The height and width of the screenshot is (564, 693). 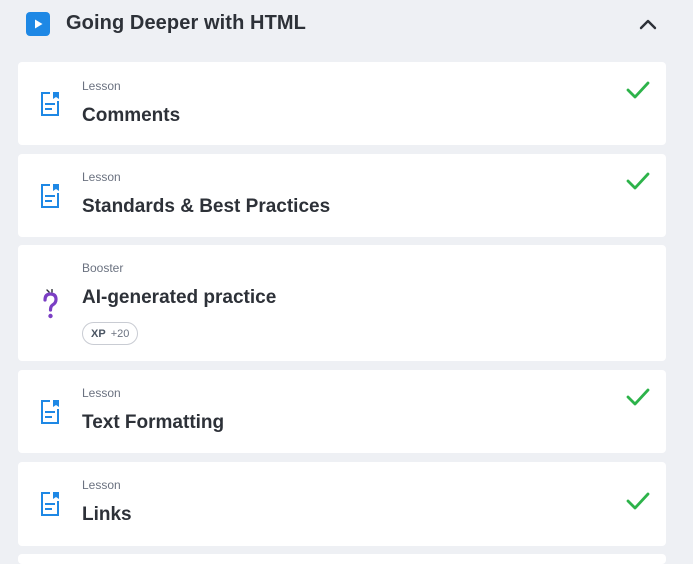 I want to click on card-title: Links, so click(x=107, y=514).